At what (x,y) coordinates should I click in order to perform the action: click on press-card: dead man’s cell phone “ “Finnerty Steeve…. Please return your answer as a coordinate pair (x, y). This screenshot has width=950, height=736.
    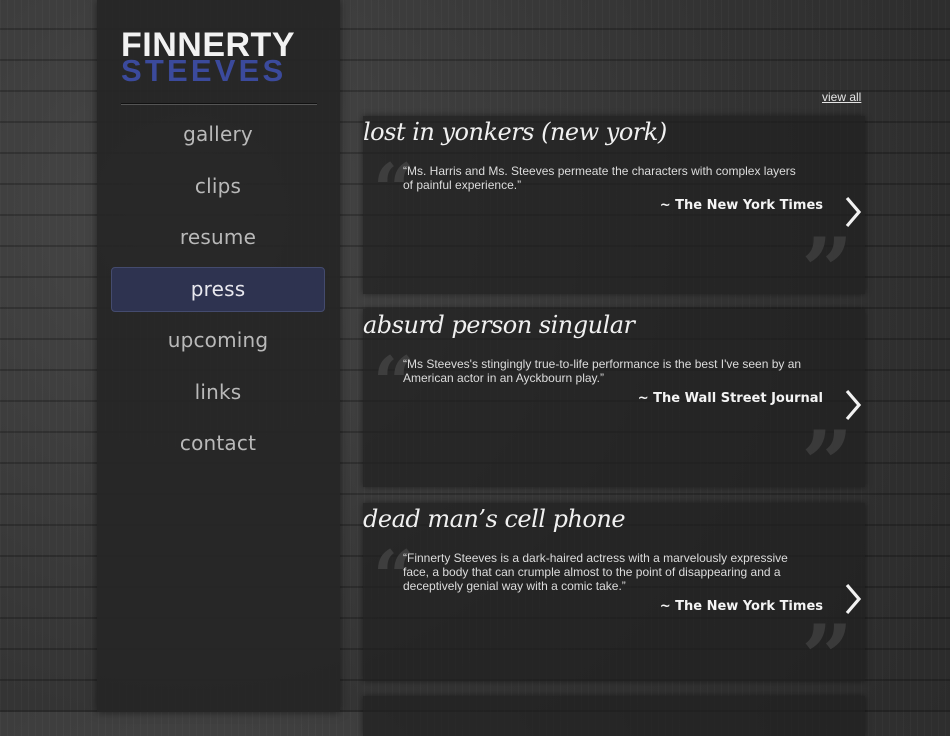
    Looking at the image, I should click on (614, 603).